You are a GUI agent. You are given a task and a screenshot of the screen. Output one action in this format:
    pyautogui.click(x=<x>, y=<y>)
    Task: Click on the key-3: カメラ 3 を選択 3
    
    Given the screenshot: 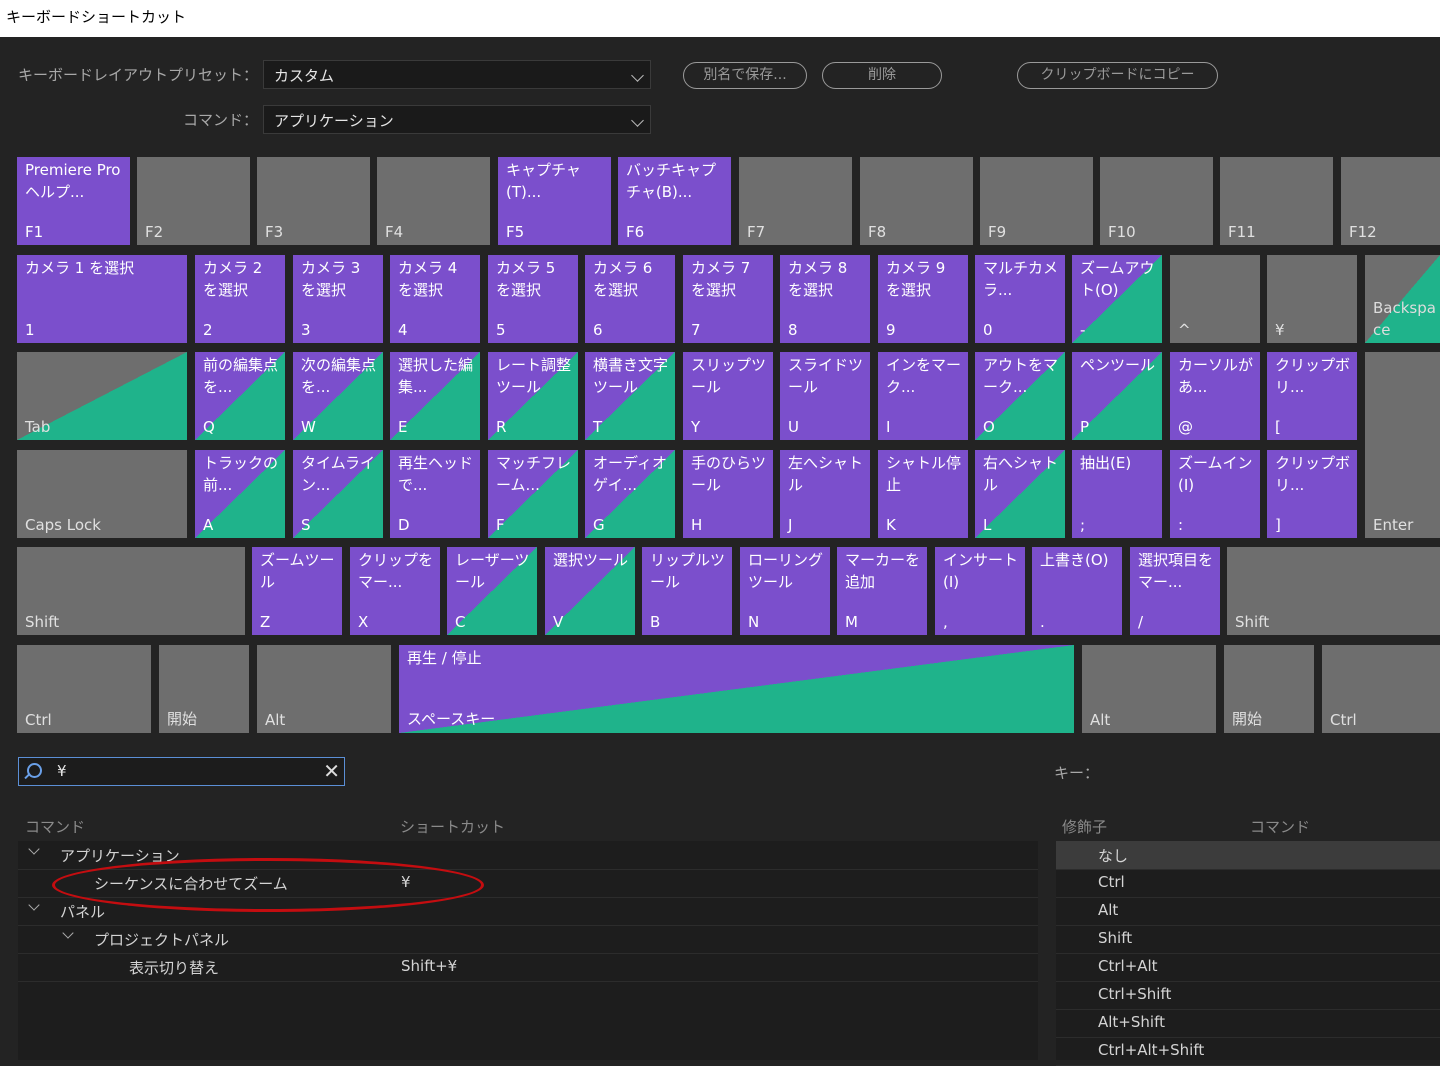 What is the action you would take?
    pyautogui.click(x=338, y=299)
    